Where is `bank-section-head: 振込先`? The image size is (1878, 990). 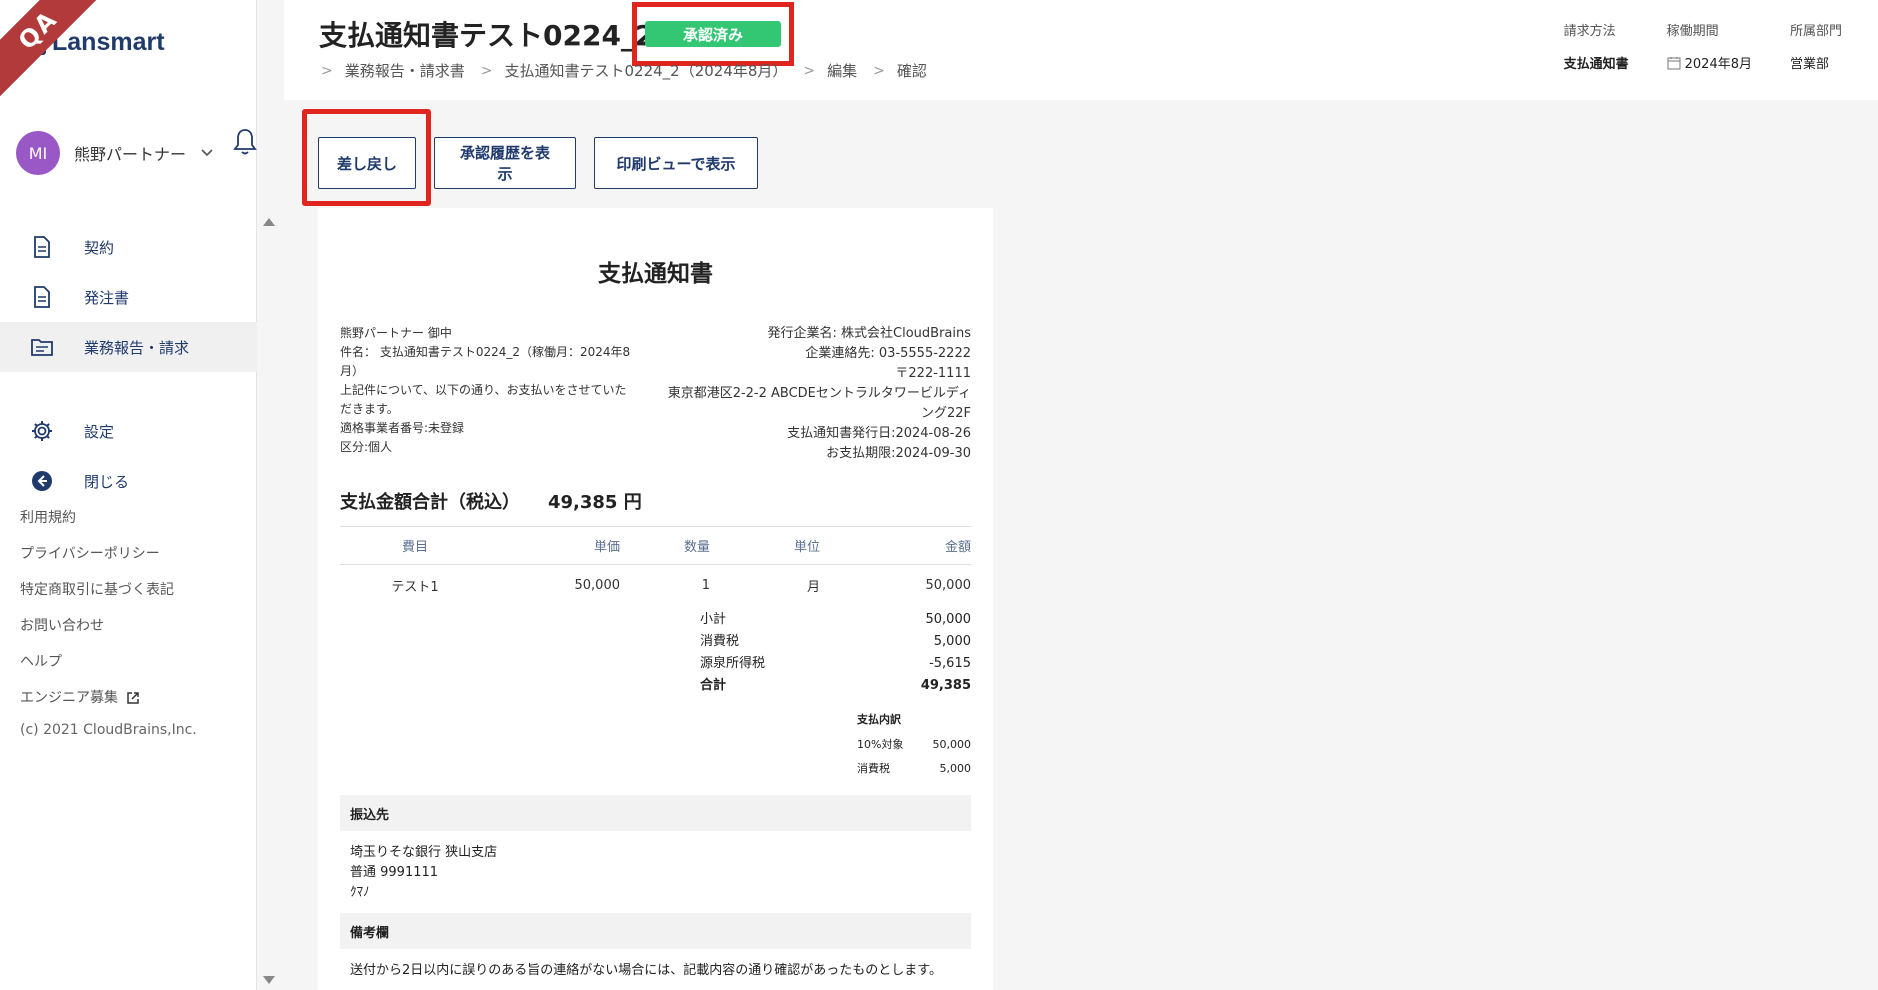
bank-section-head: 振込先 is located at coordinates (655, 813).